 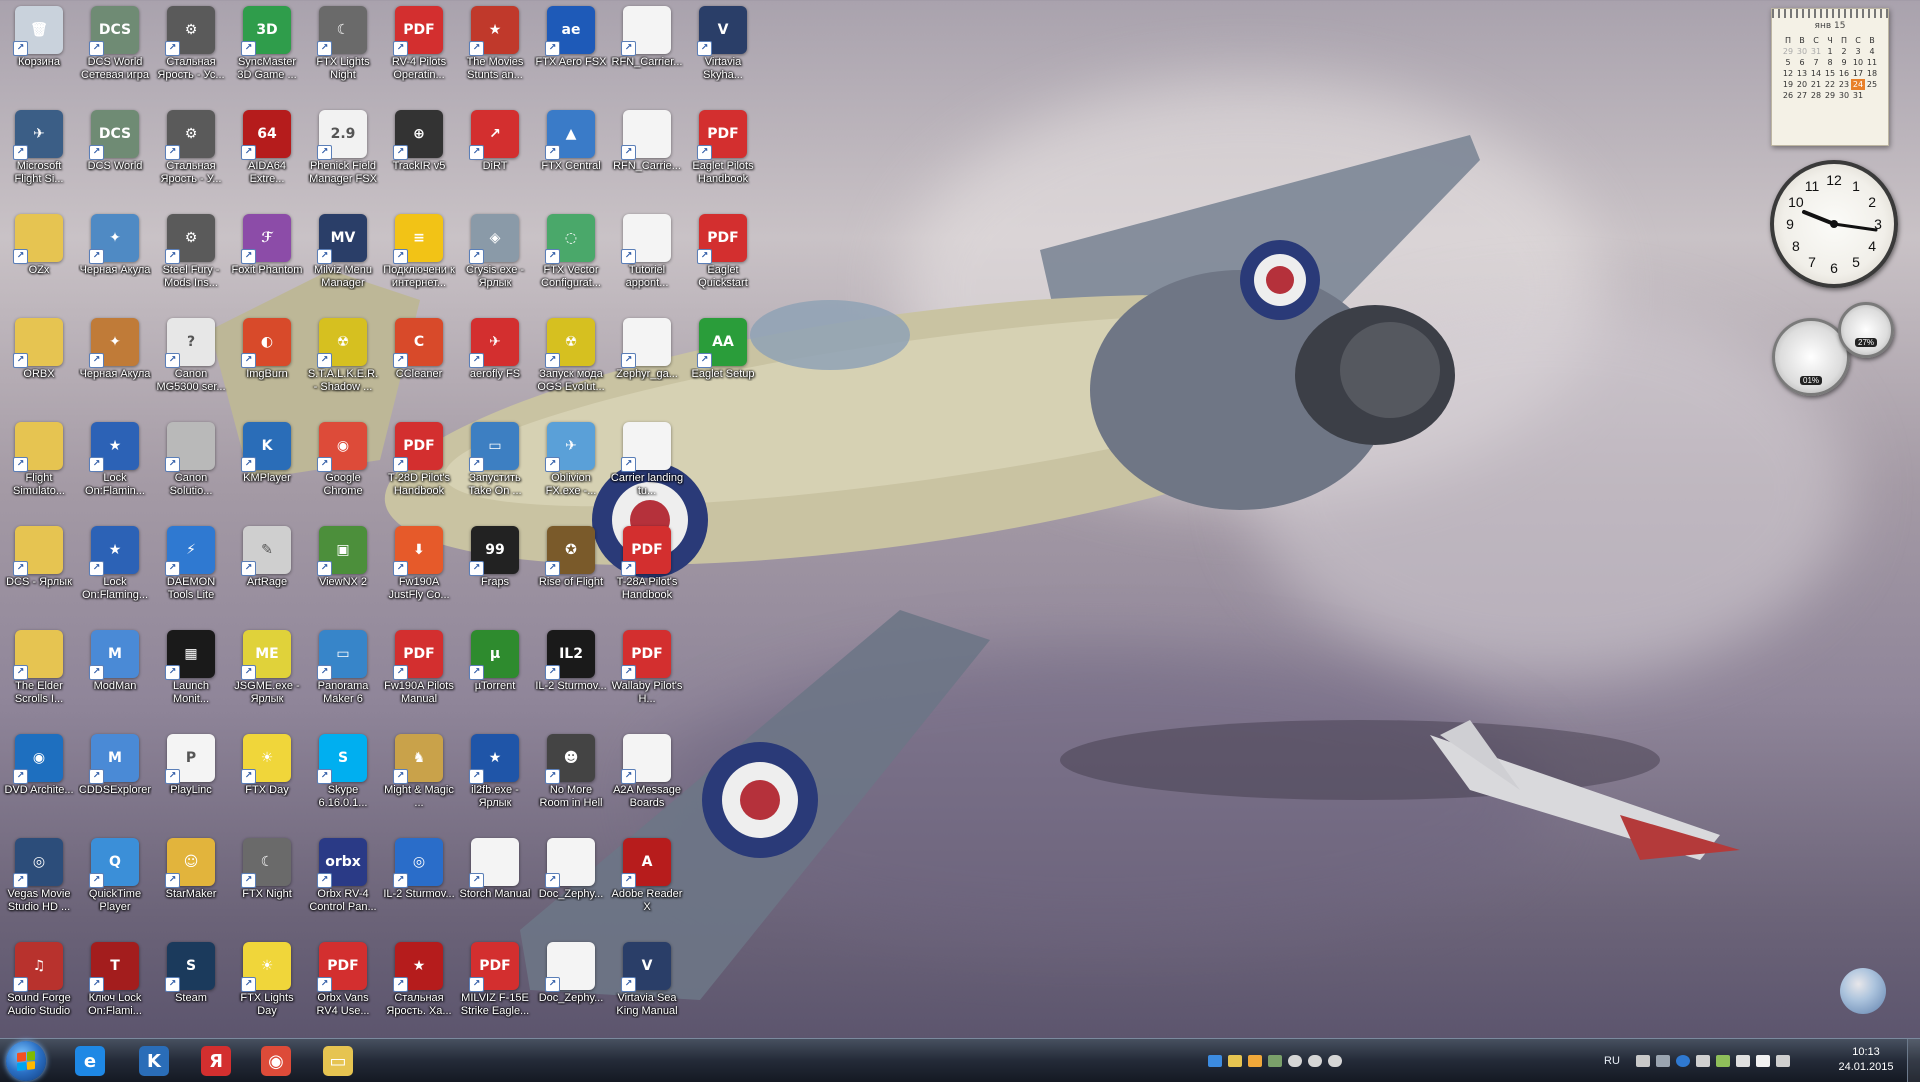 What do you see at coordinates (343, 665) in the screenshot?
I see `desktop-icon: ▭ ↗ Panorama Maker 6` at bounding box center [343, 665].